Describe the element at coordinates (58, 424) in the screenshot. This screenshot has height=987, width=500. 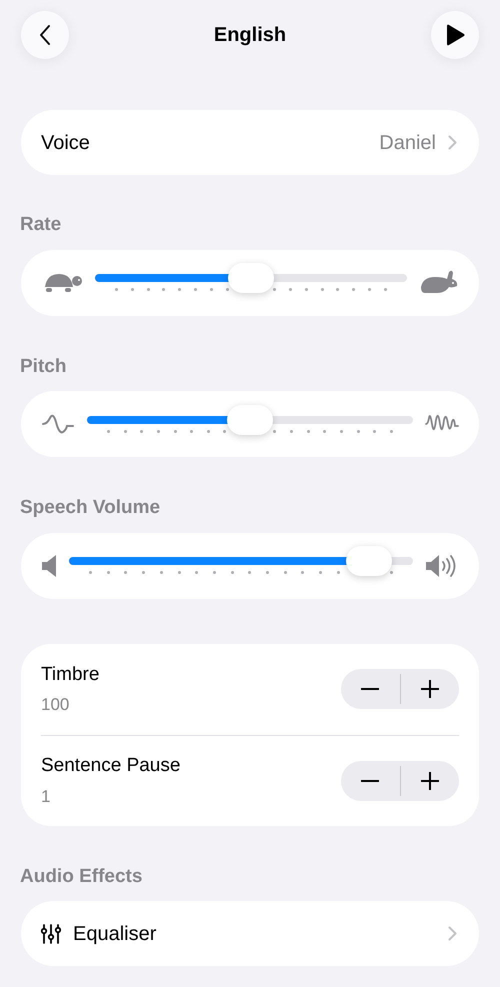
I see `wave-icon` at that location.